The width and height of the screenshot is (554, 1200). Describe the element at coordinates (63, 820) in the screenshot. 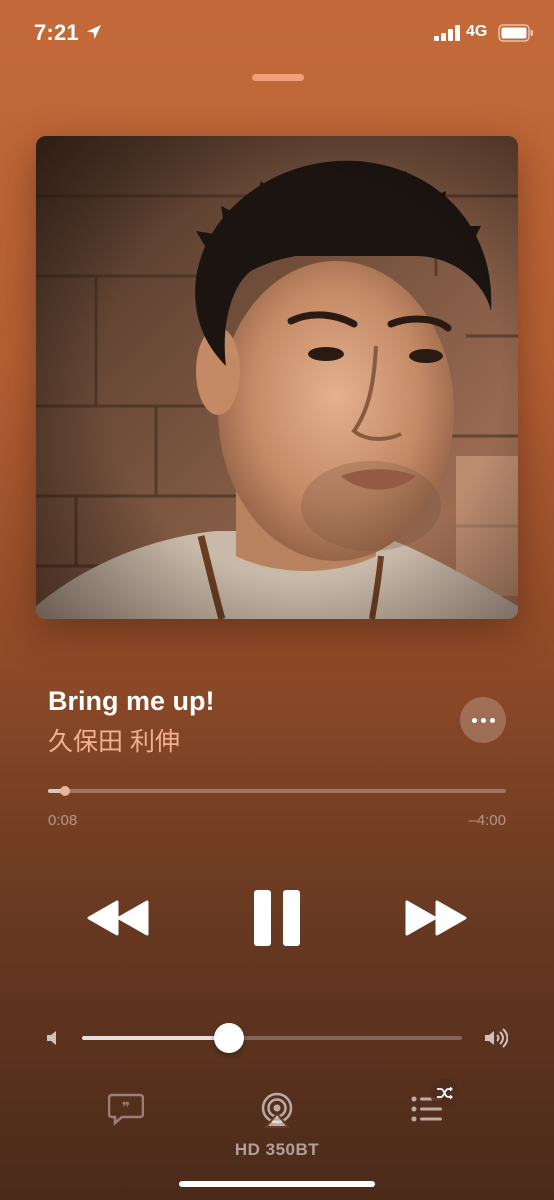

I see `elapsed-time: 0:08` at that location.